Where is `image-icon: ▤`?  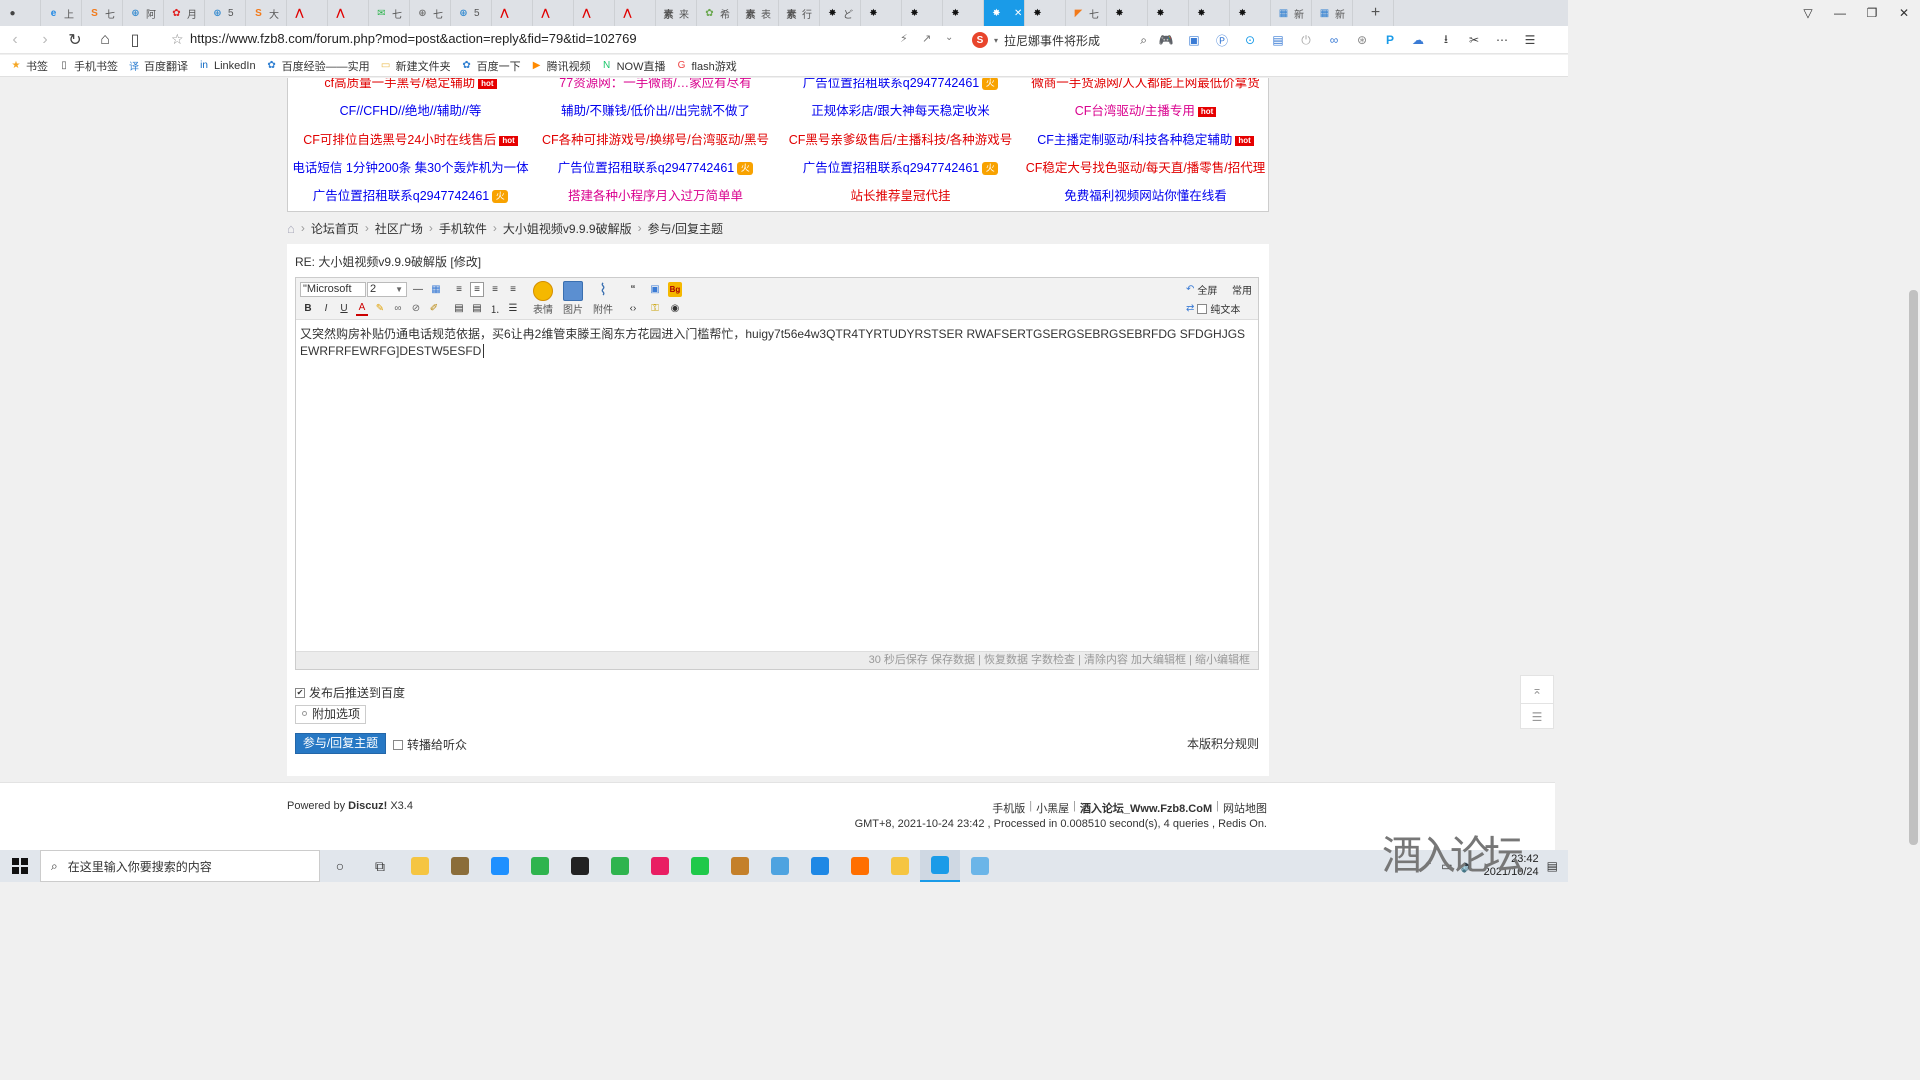
image-icon: ▤ is located at coordinates (1278, 40).